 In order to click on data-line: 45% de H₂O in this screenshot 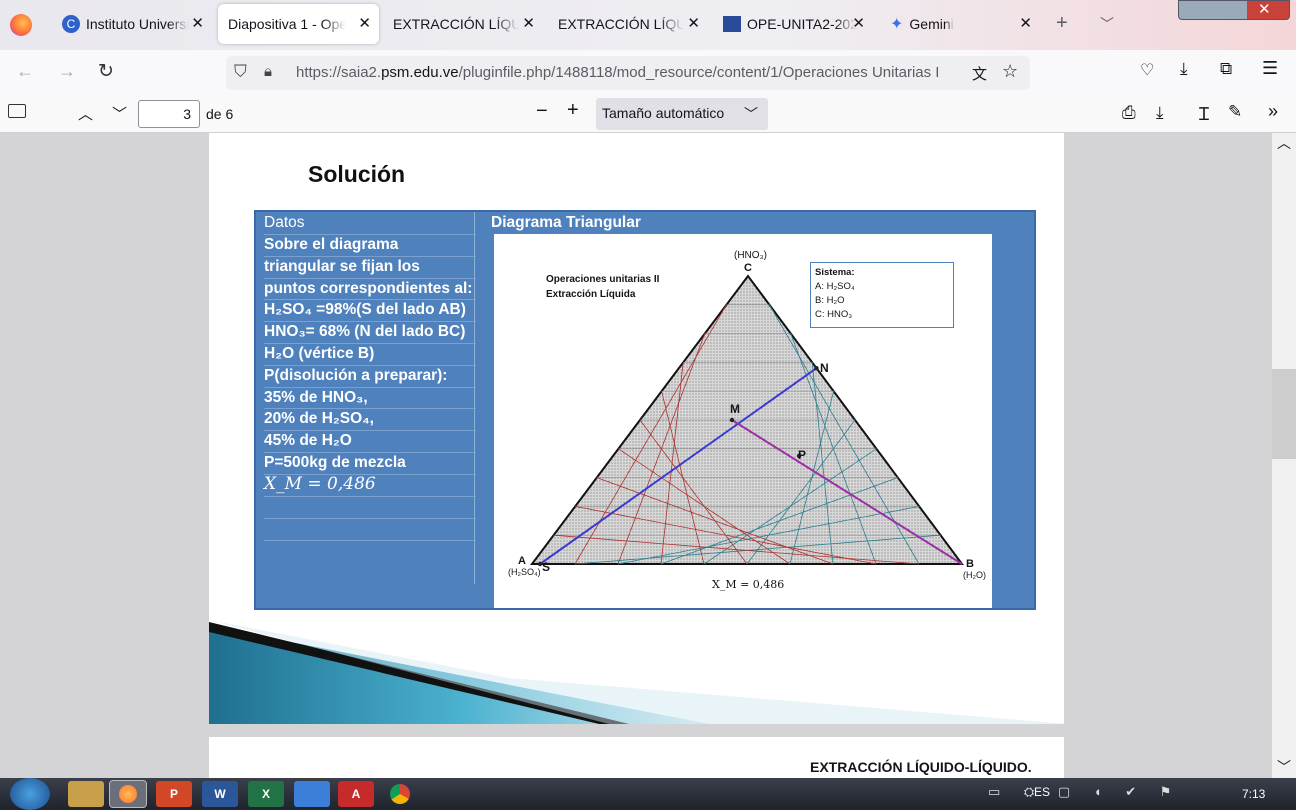, I will do `click(308, 441)`.